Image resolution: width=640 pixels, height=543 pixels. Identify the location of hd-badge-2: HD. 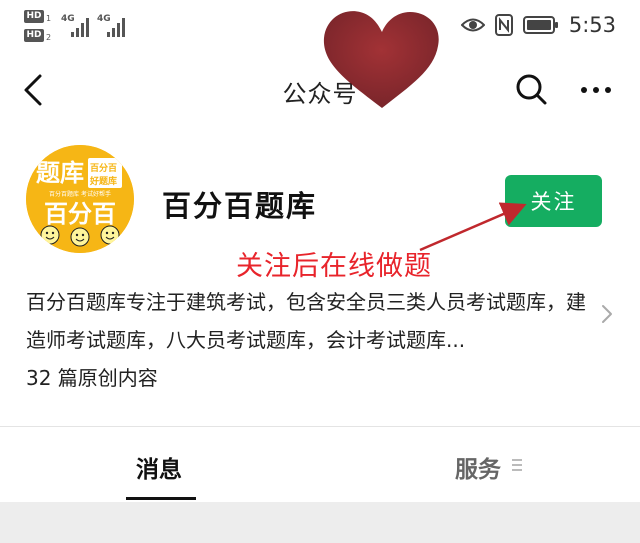
(34, 35).